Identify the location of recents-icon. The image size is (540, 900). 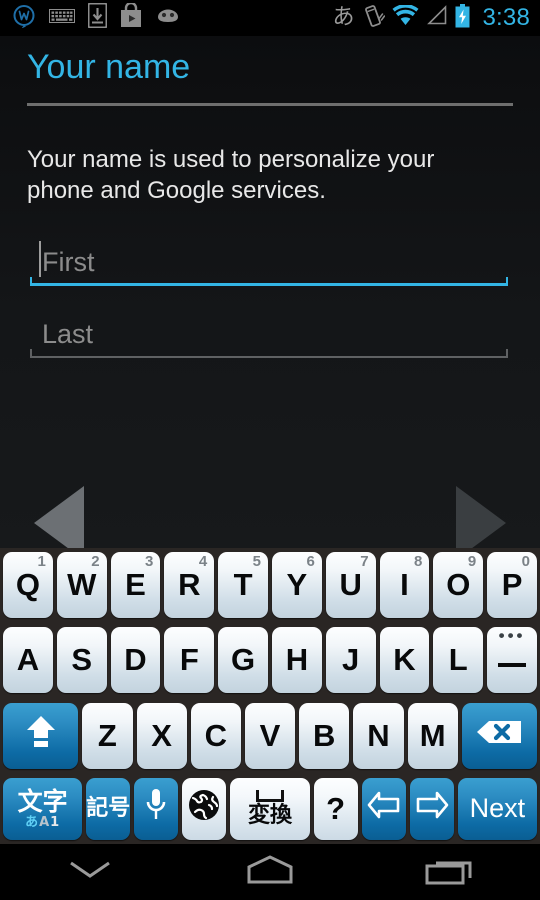
(450, 872).